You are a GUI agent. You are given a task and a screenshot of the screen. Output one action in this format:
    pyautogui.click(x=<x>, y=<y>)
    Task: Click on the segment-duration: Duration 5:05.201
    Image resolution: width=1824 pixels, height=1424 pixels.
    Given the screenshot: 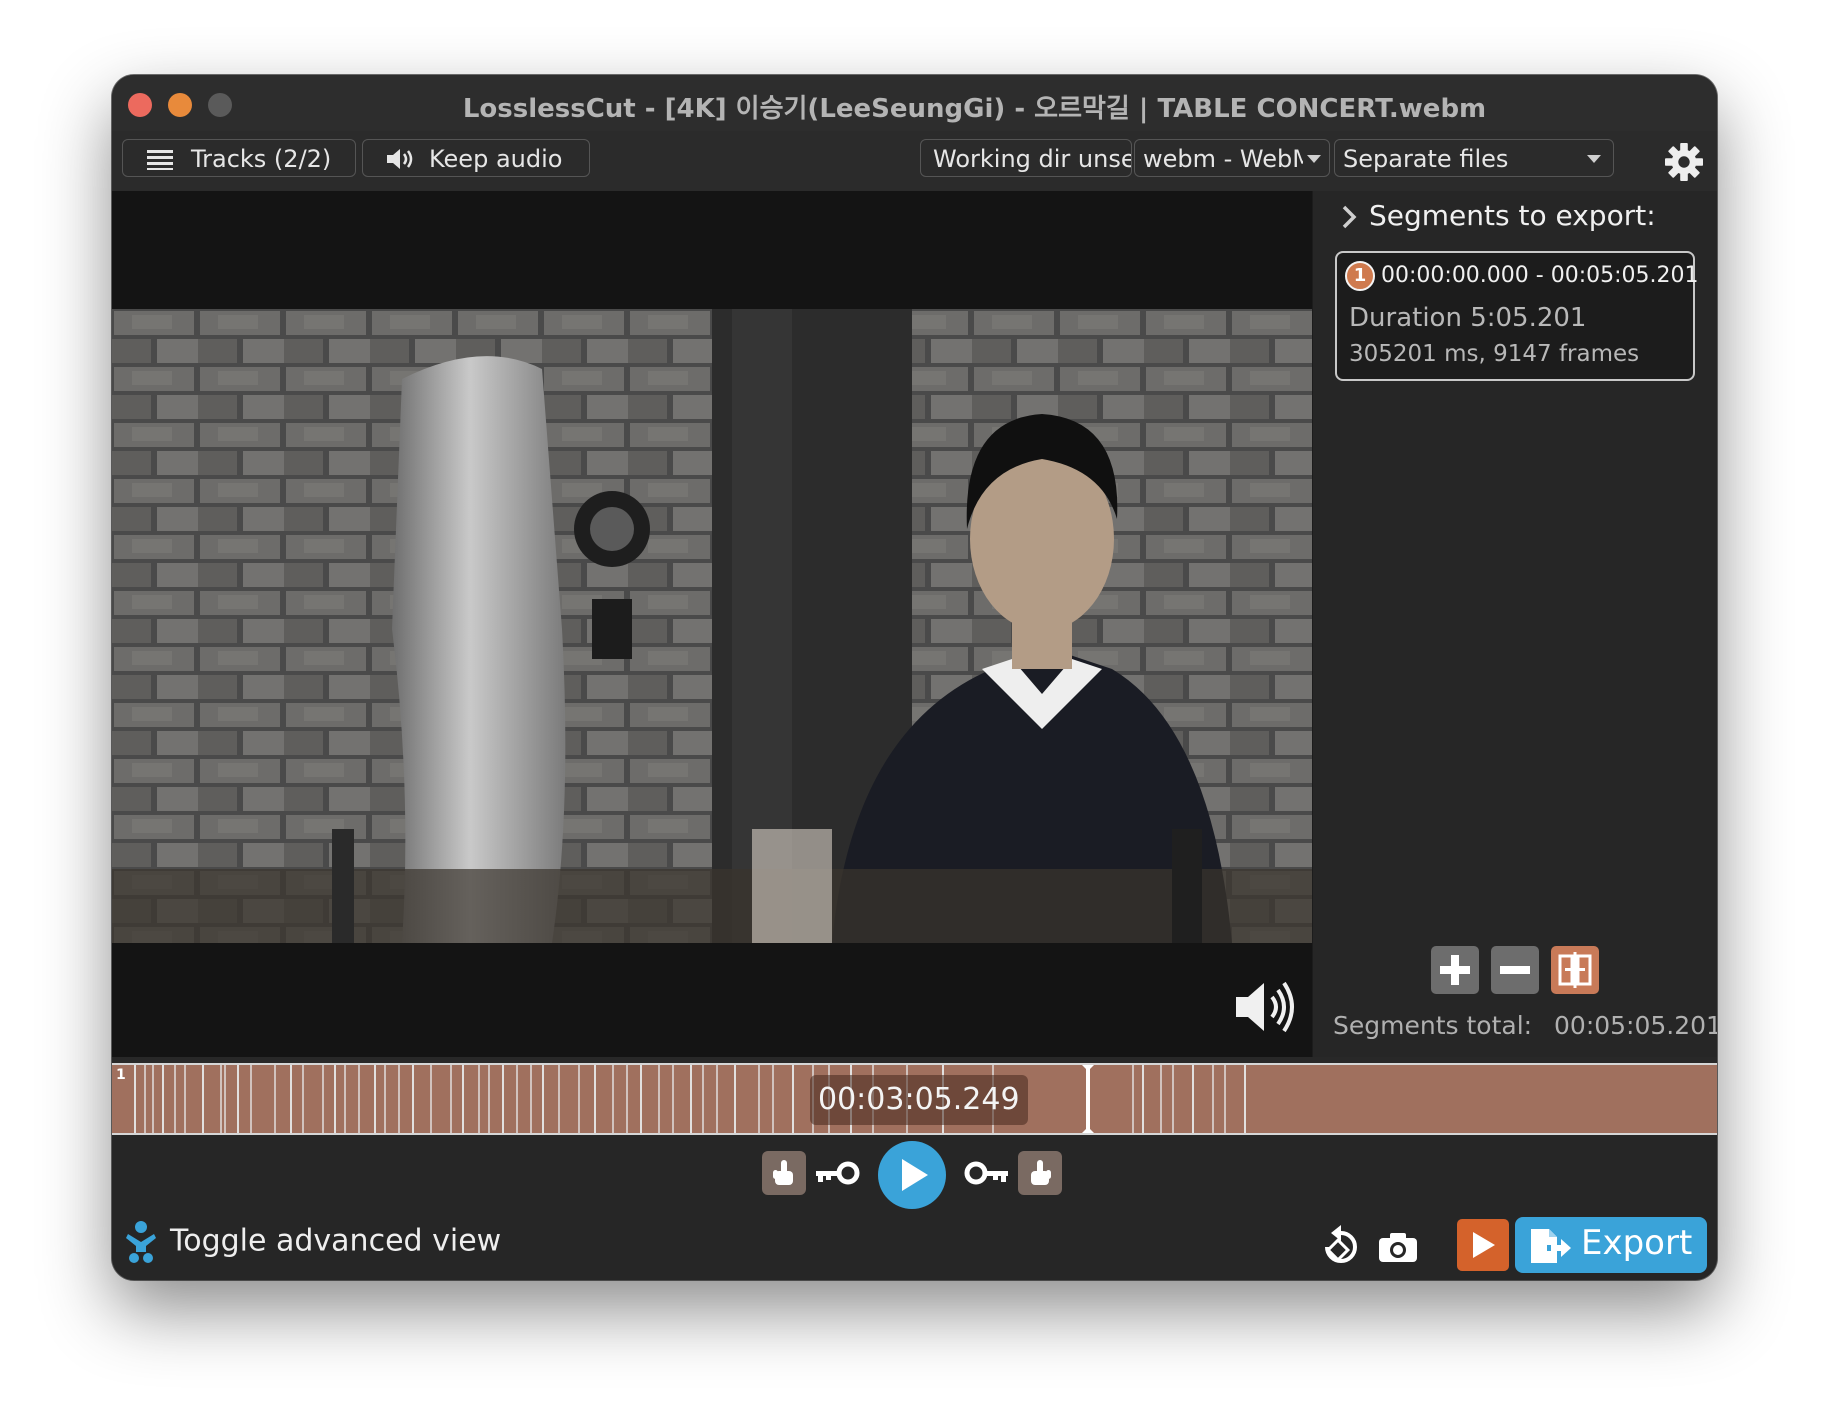 What is the action you would take?
    pyautogui.click(x=1468, y=318)
    